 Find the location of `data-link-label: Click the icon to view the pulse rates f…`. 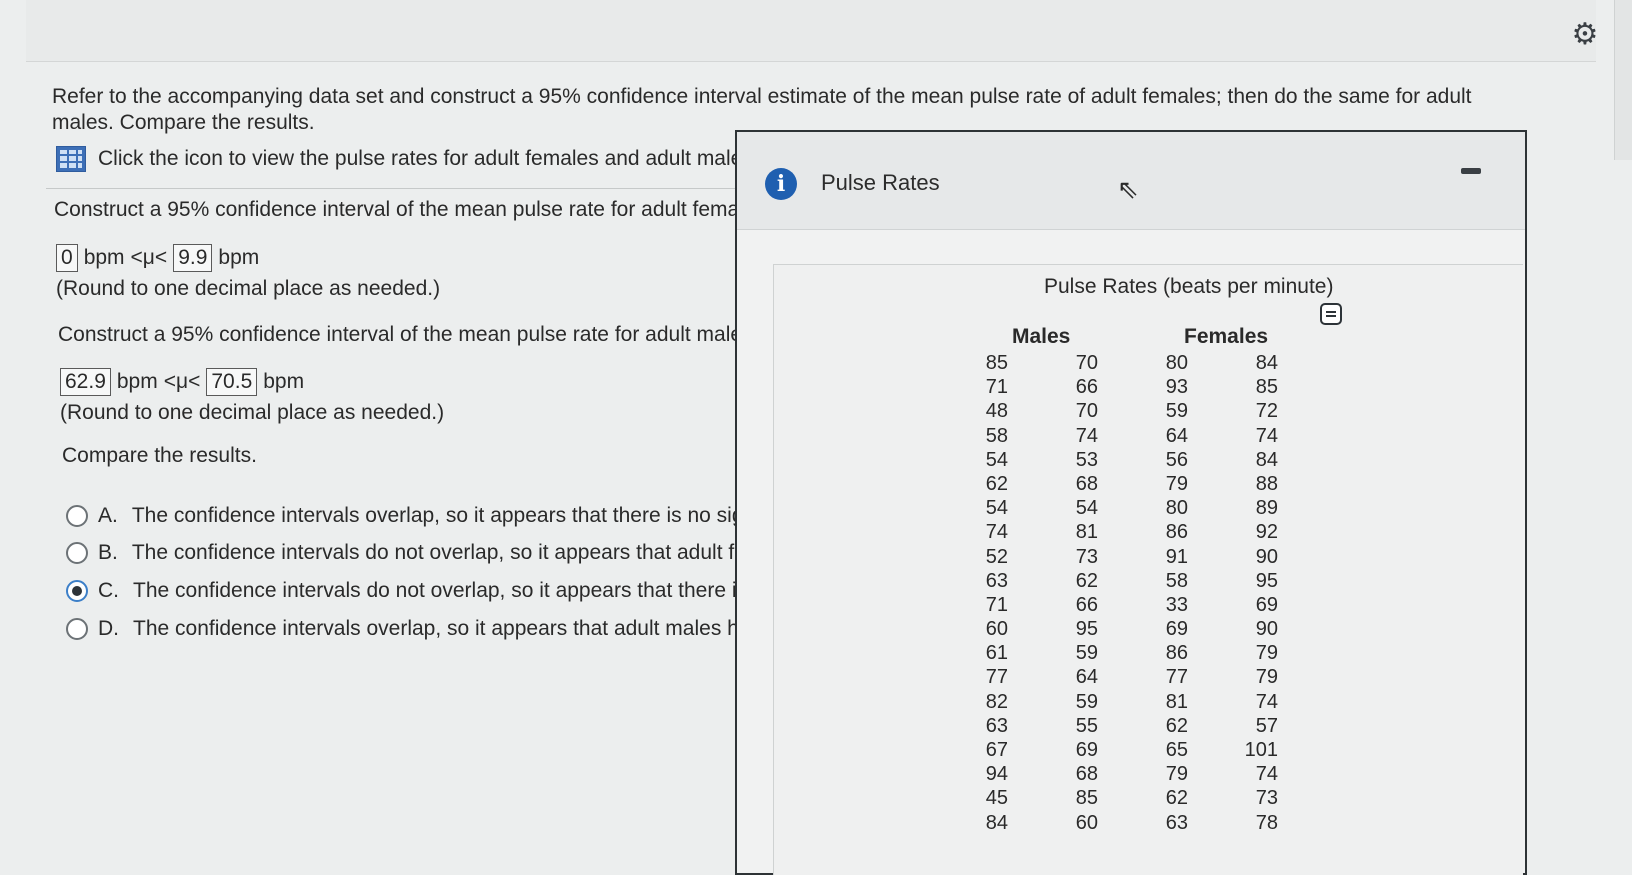

data-link-label: Click the icon to view the pulse rates f… is located at coordinates (428, 159).